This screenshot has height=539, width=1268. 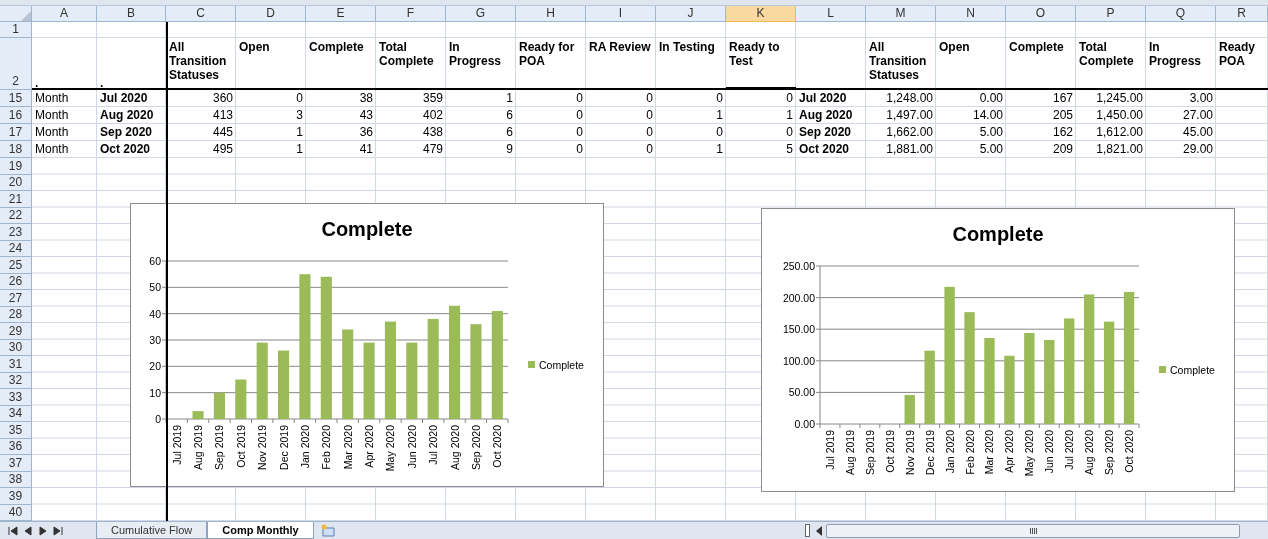 I want to click on column-header: A, so click(x=64, y=14).